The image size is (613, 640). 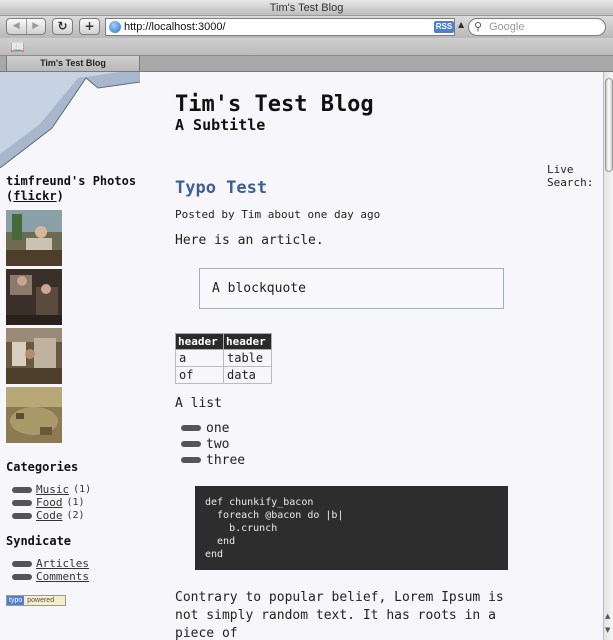 I want to click on photos-close-paren: ), so click(x=60, y=196).